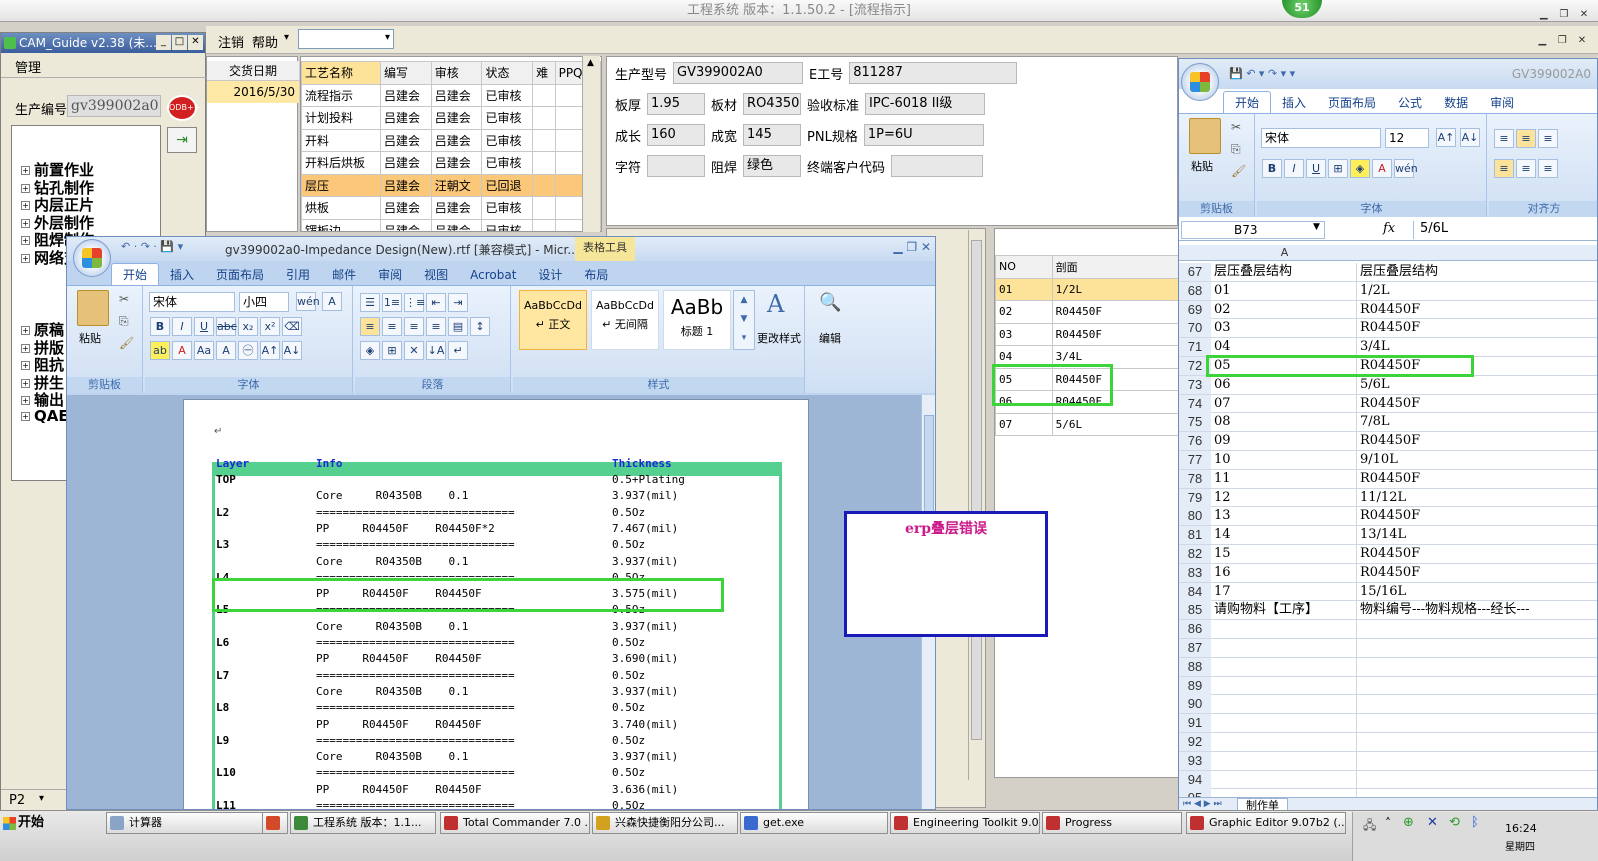 The image size is (1598, 861). Describe the element at coordinates (204, 326) in the screenshot. I see `underline-icon: U` at that location.